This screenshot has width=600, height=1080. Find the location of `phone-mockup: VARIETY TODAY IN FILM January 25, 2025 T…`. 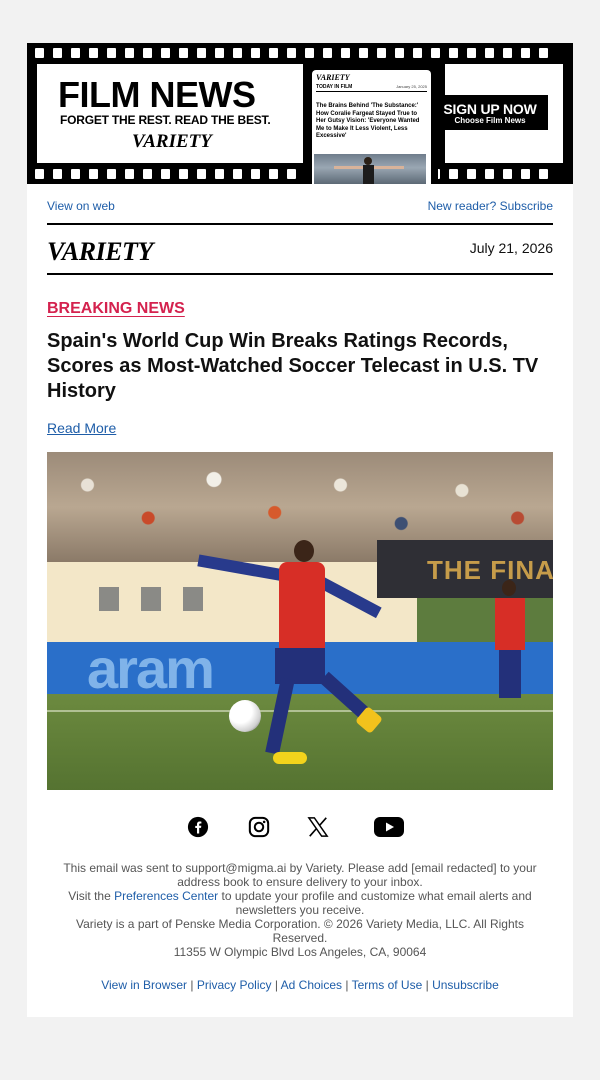

phone-mockup: VARIETY TODAY IN FILM January 25, 2025 T… is located at coordinates (371, 124).